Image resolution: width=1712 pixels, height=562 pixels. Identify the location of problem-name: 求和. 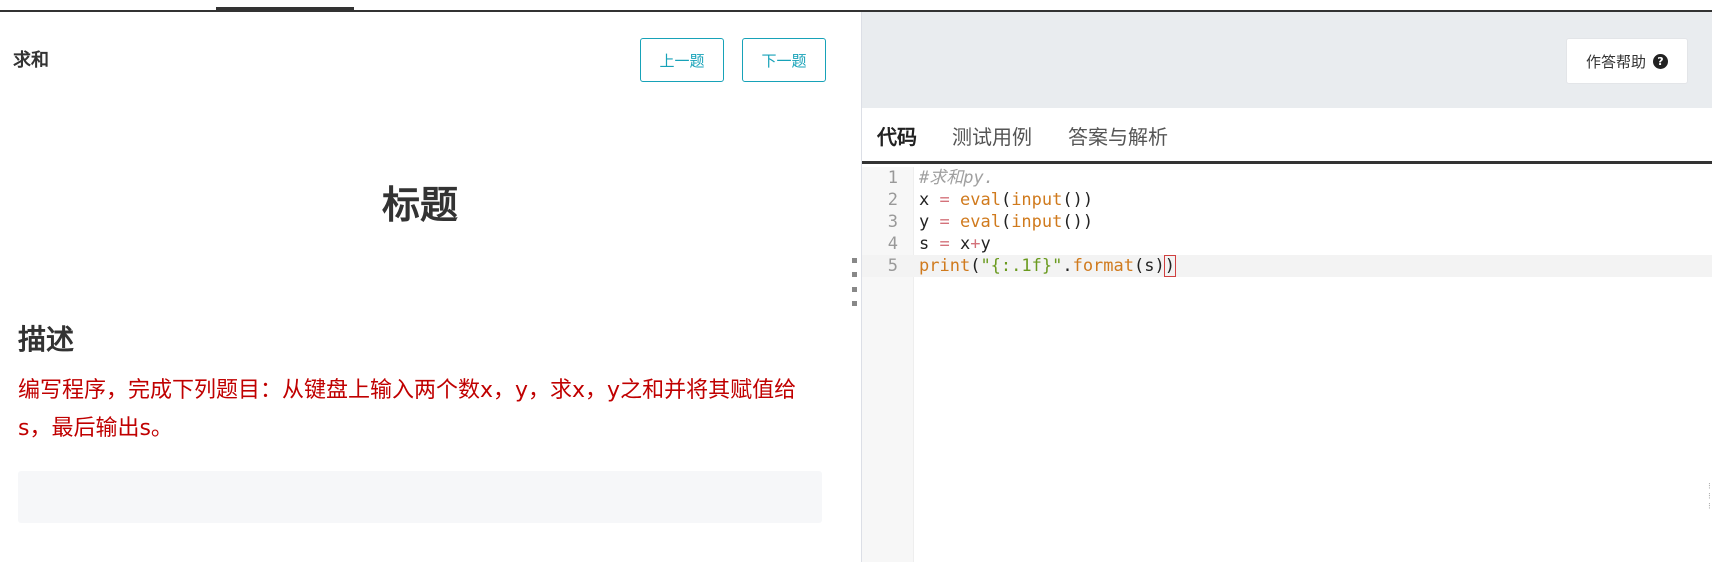
(31, 60).